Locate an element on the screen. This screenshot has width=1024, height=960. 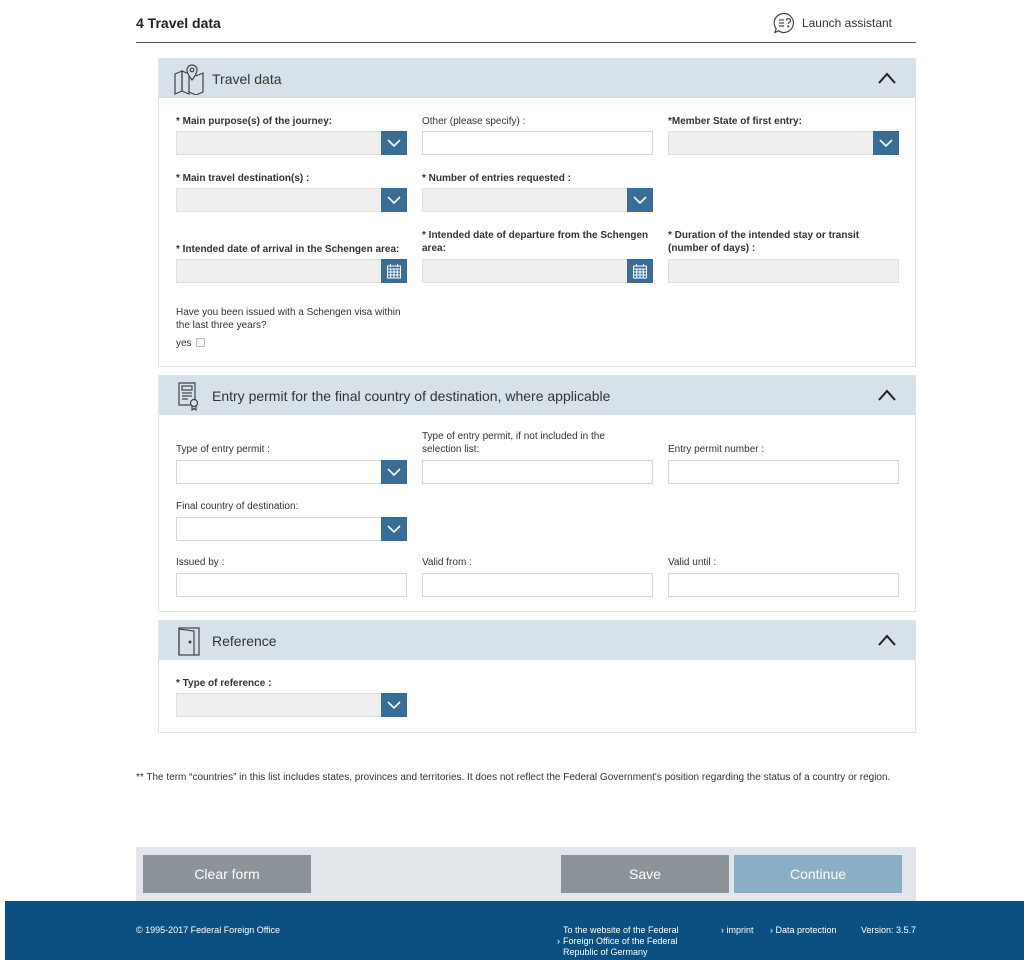
reference-type-select is located at coordinates (291, 705).